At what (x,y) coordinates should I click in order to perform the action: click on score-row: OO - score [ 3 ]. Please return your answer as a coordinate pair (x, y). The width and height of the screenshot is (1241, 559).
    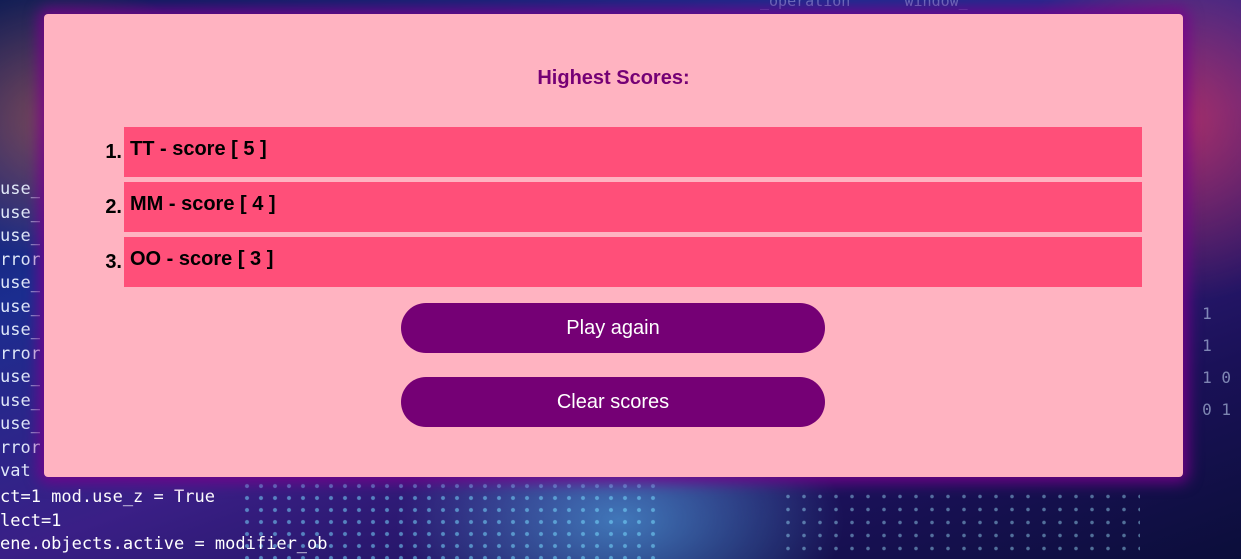
    Looking at the image, I should click on (633, 262).